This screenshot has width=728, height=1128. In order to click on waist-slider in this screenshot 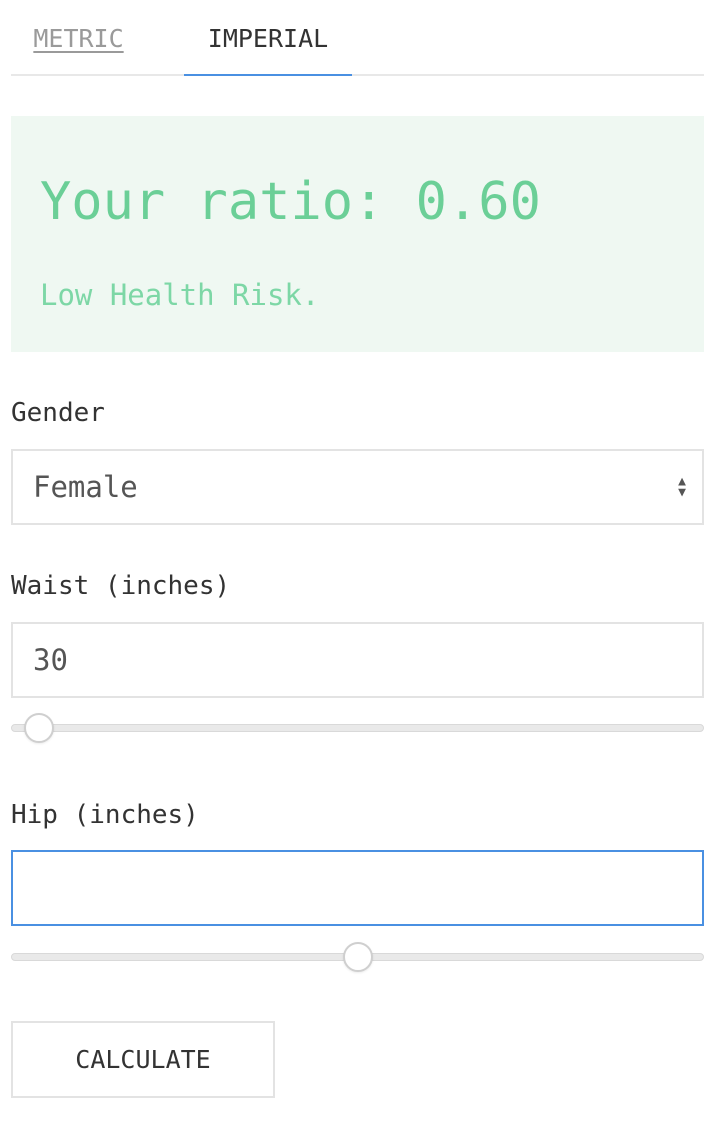, I will do `click(357, 728)`.